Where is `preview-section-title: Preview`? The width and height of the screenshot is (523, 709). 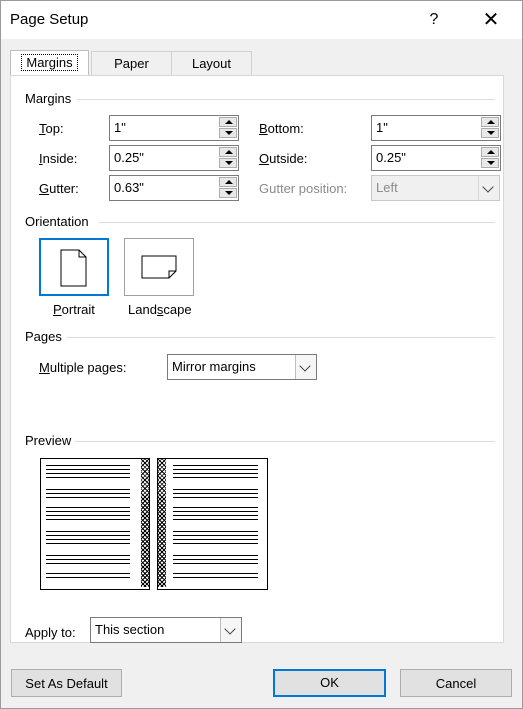
preview-section-title: Preview is located at coordinates (48, 440).